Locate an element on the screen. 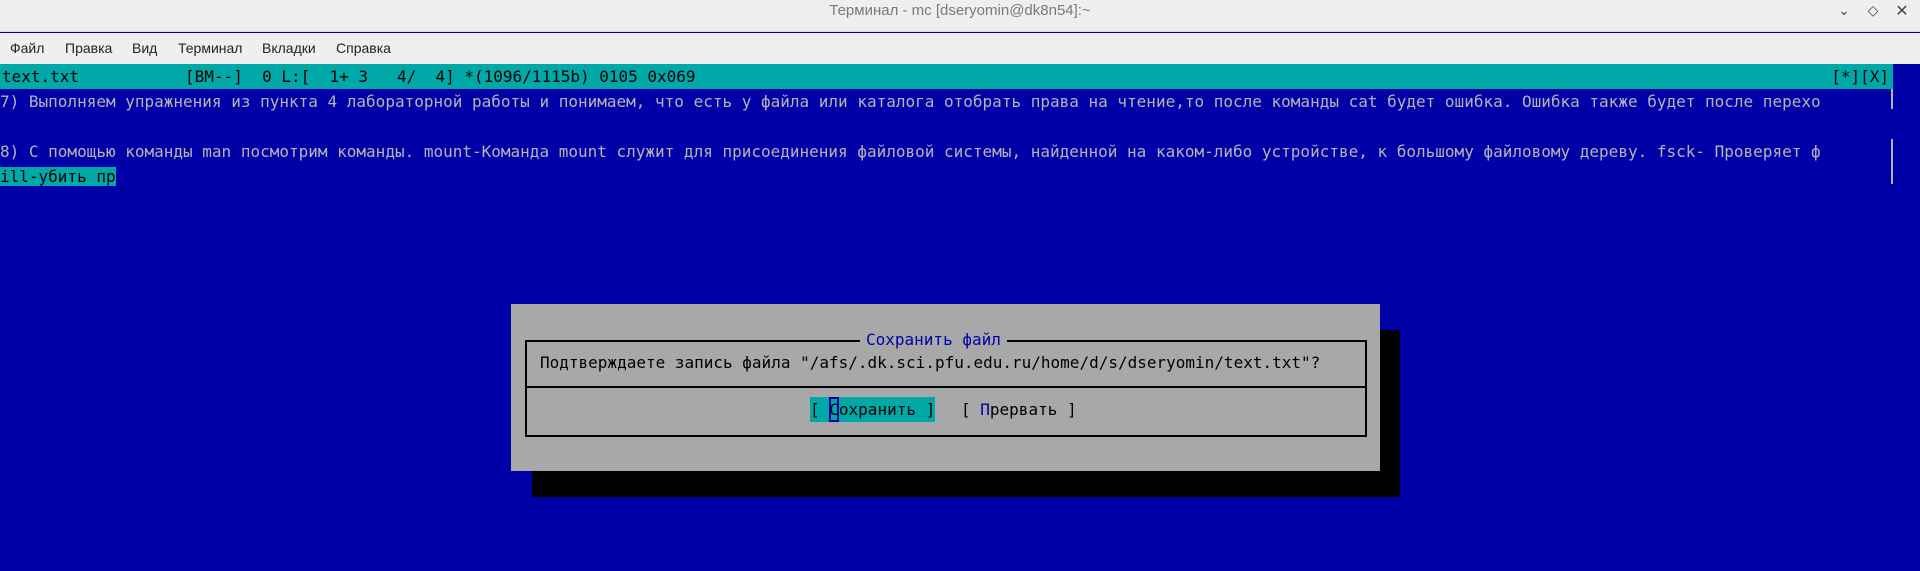 This screenshot has width=1920, height=571. selected-text: ill-убить пр is located at coordinates (58, 176).